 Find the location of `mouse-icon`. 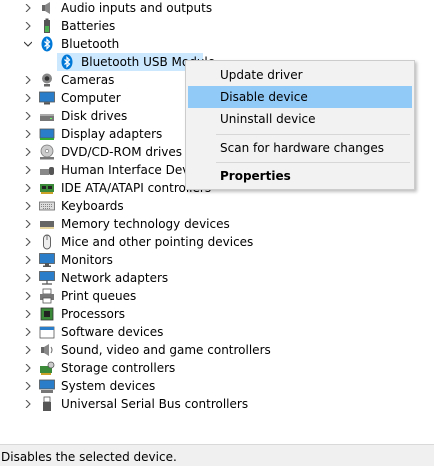

mouse-icon is located at coordinates (47, 242).